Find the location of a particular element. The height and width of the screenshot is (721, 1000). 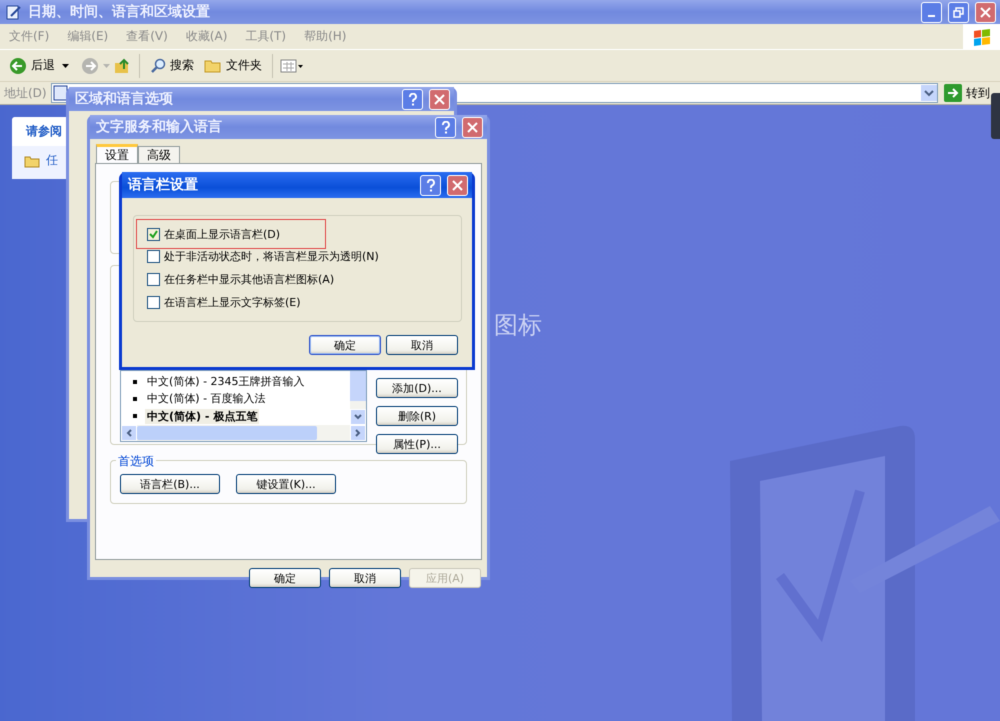

services-list: 中文(简体) - 2345王牌拼音输入 中文(简体) - 百度输入法 中文(简体) - 极点五笔 is located at coordinates (243, 406).